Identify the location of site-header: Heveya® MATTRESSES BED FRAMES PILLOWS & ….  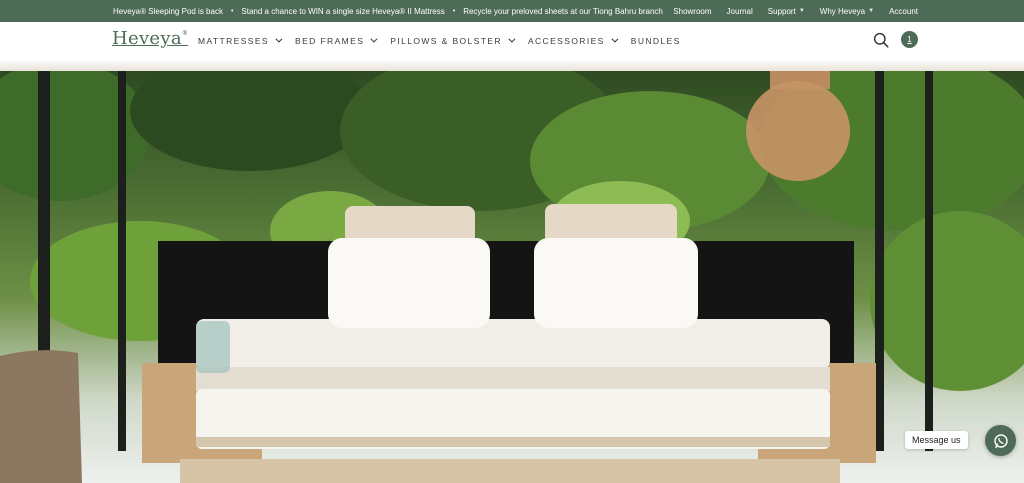
(512, 40).